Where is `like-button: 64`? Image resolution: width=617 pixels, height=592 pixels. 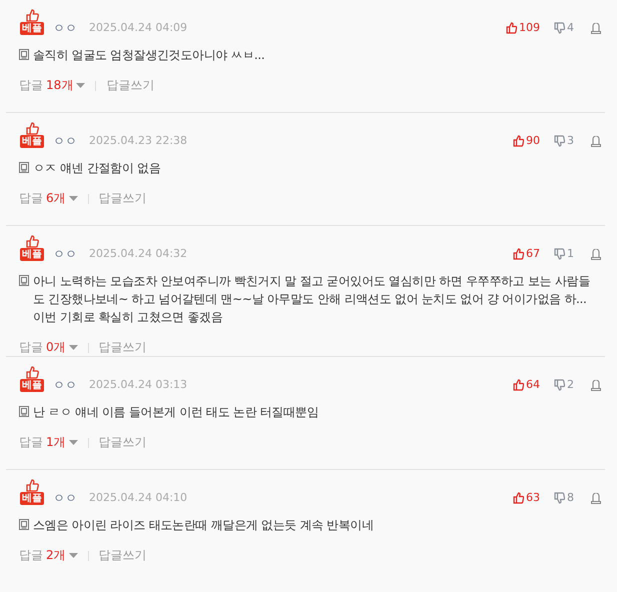
like-button: 64 is located at coordinates (526, 385).